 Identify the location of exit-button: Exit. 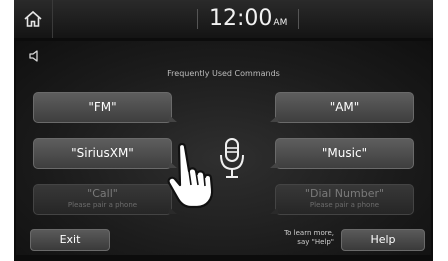
(70, 240).